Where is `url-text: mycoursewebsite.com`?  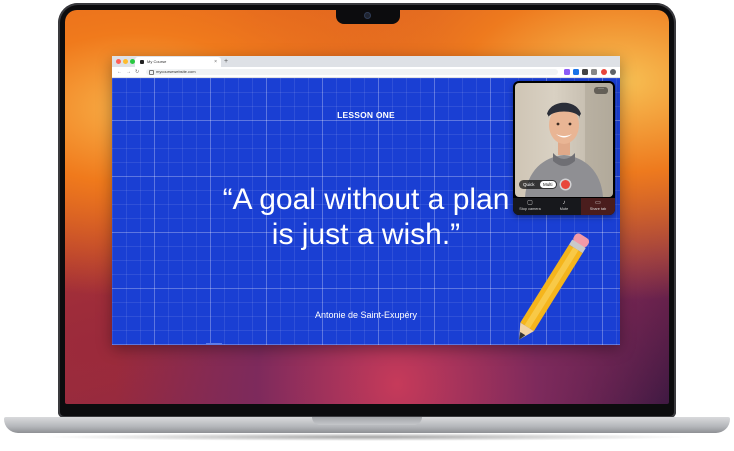
url-text: mycoursewebsite.com is located at coordinates (176, 71).